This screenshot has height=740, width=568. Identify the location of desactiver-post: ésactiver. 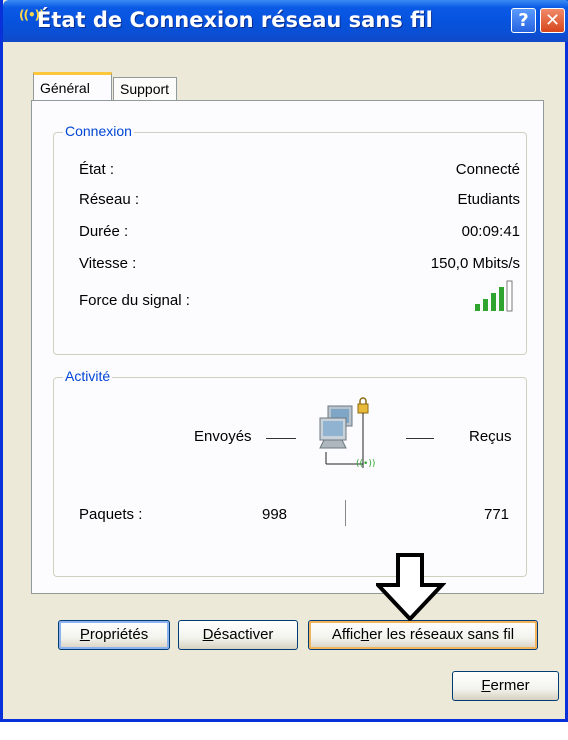
(243, 634).